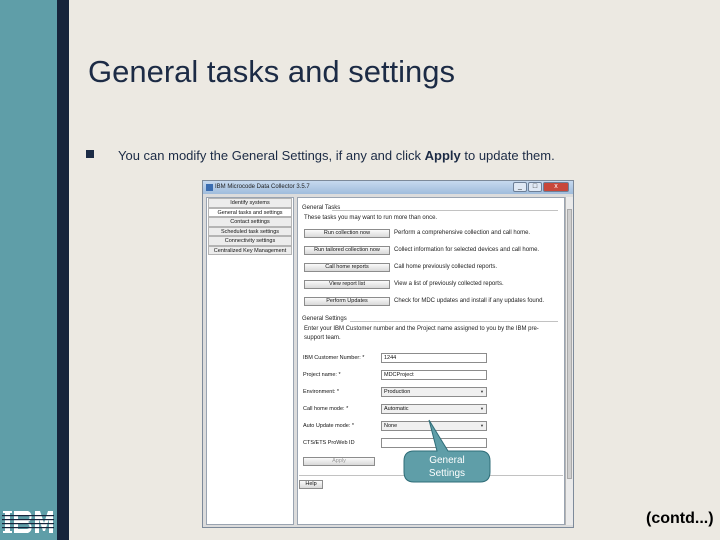  Describe the element at coordinates (262, 187) in the screenshot. I see `window-title: IBM Microcode Data Collector 3.5.7` at that location.